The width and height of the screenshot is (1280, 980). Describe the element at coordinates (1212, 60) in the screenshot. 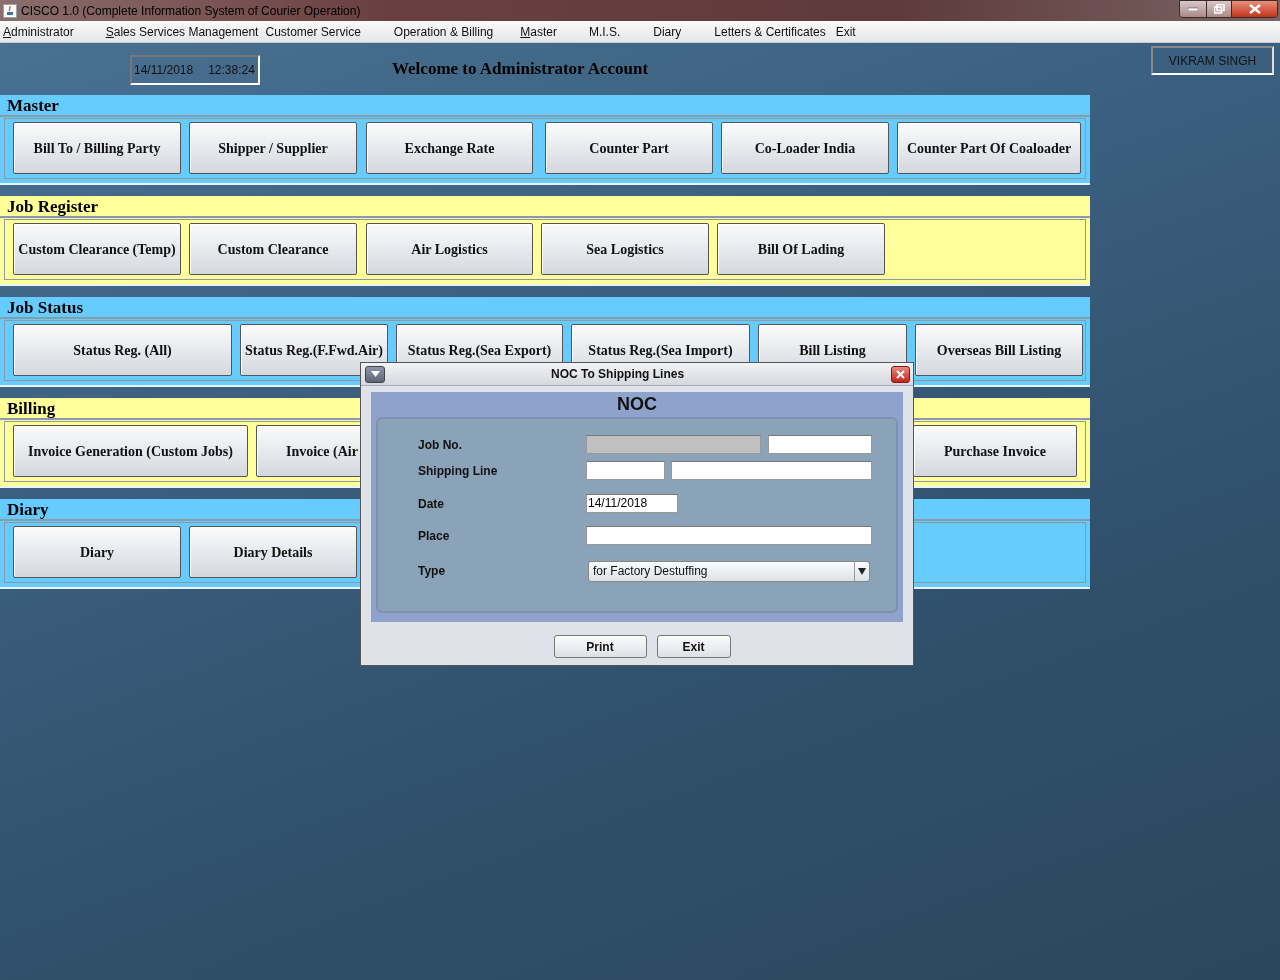

I see `user-name: VIKRAM SINGH` at that location.